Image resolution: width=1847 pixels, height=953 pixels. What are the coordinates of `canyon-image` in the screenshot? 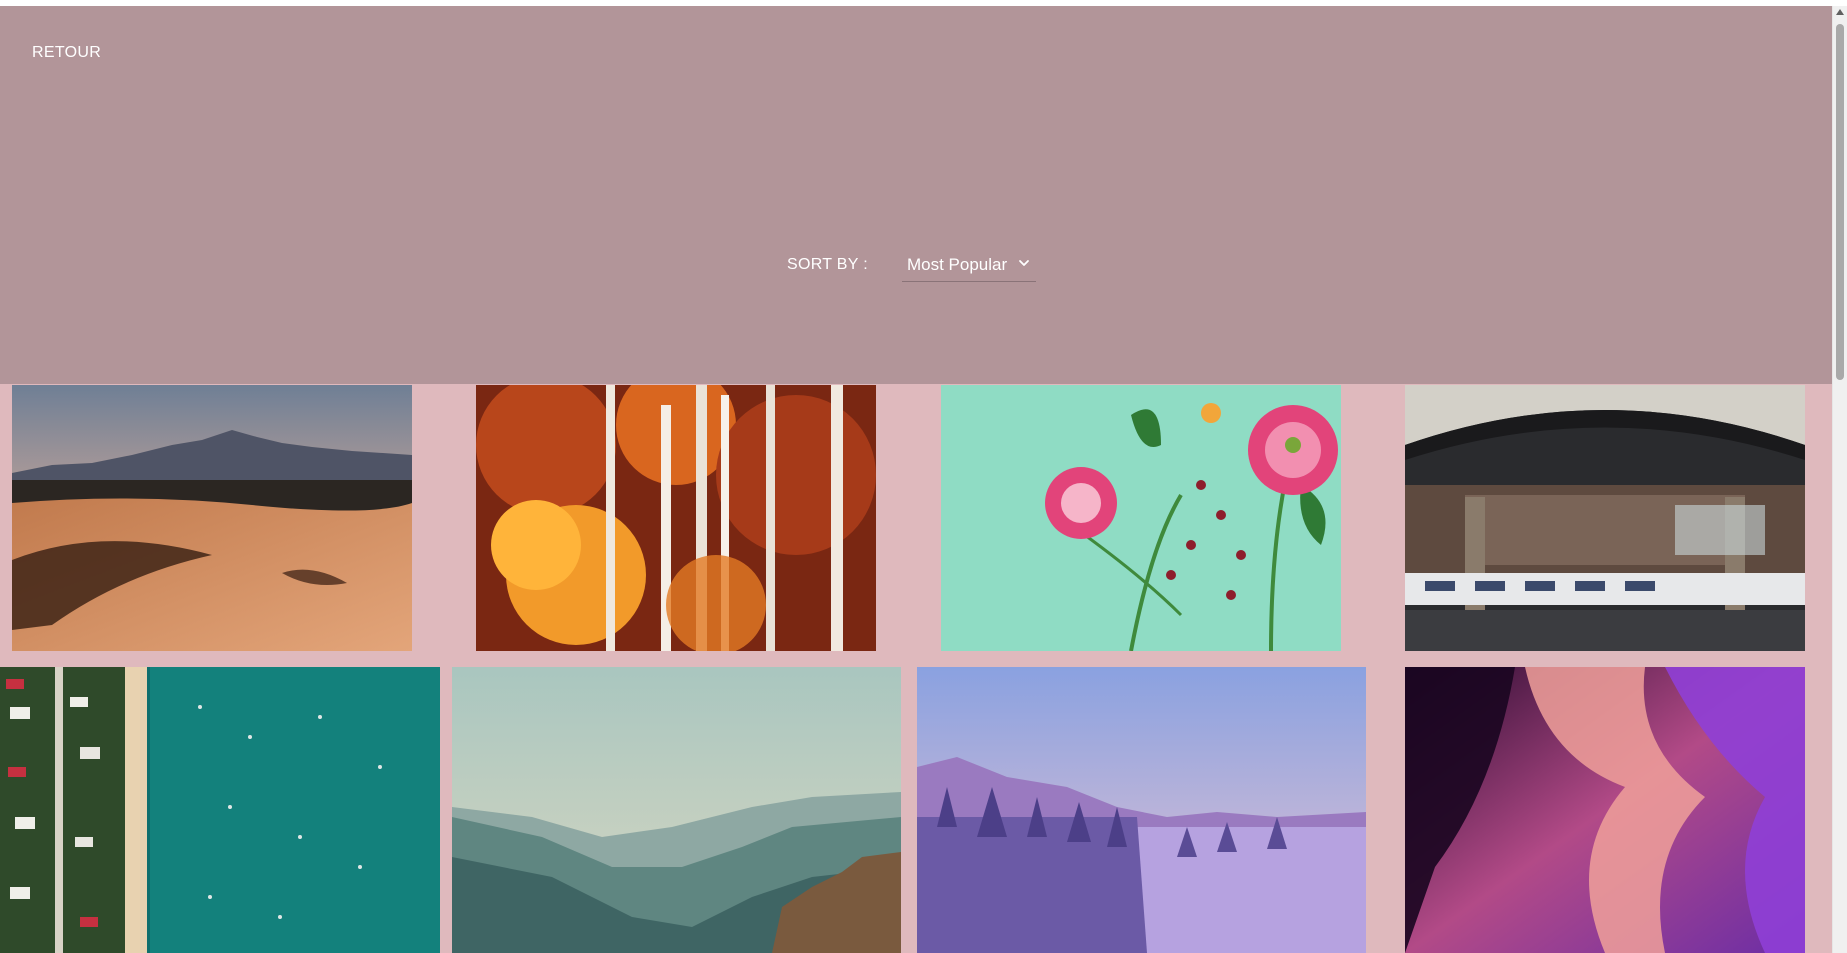 It's located at (676, 810).